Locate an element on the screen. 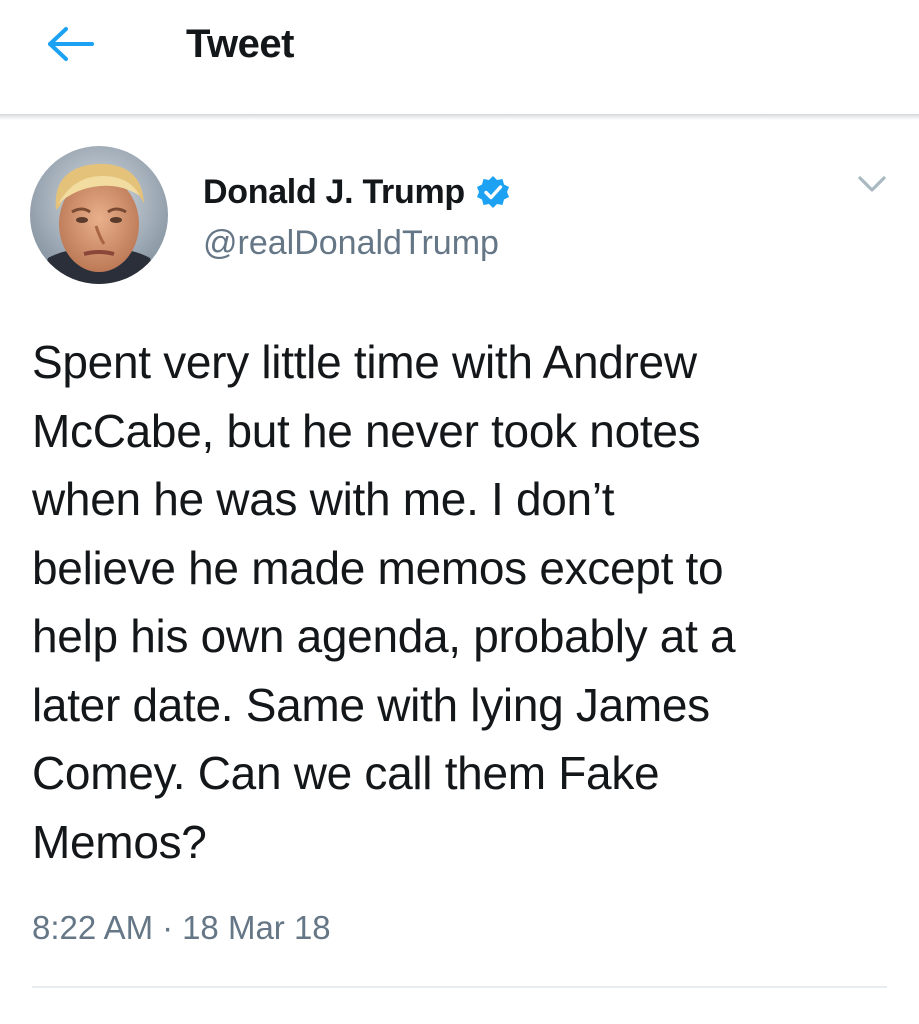 The height and width of the screenshot is (1024, 919). back-arrow-icon is located at coordinates (71, 44).